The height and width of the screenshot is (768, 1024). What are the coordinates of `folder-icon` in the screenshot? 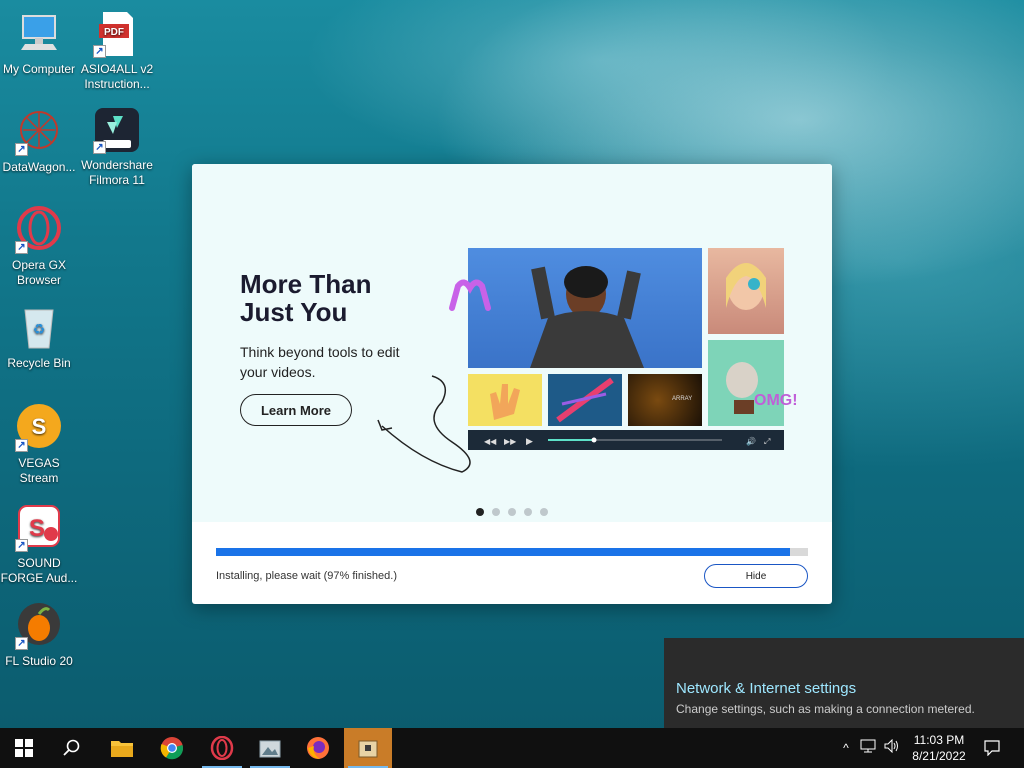 It's located at (122, 749).